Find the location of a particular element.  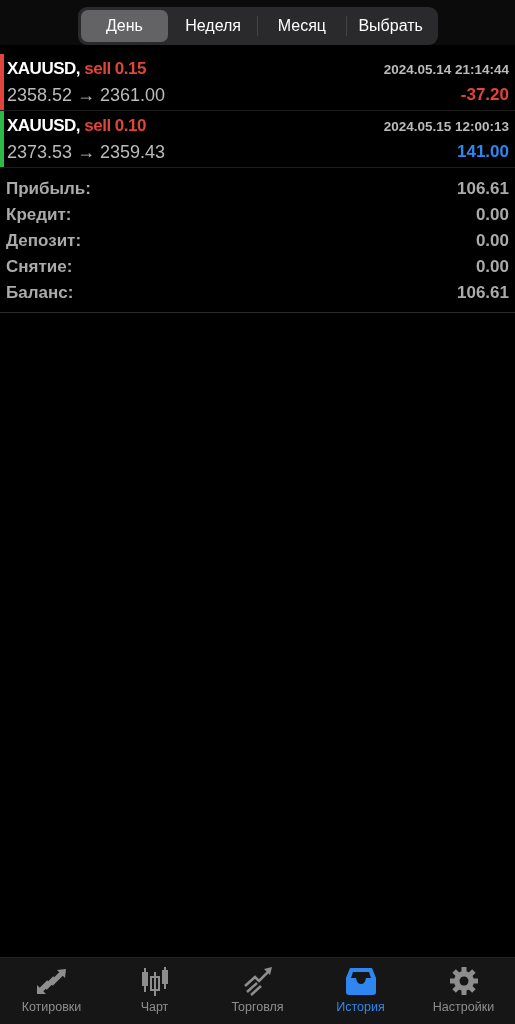

inbox-tray-icon is located at coordinates (360, 981).